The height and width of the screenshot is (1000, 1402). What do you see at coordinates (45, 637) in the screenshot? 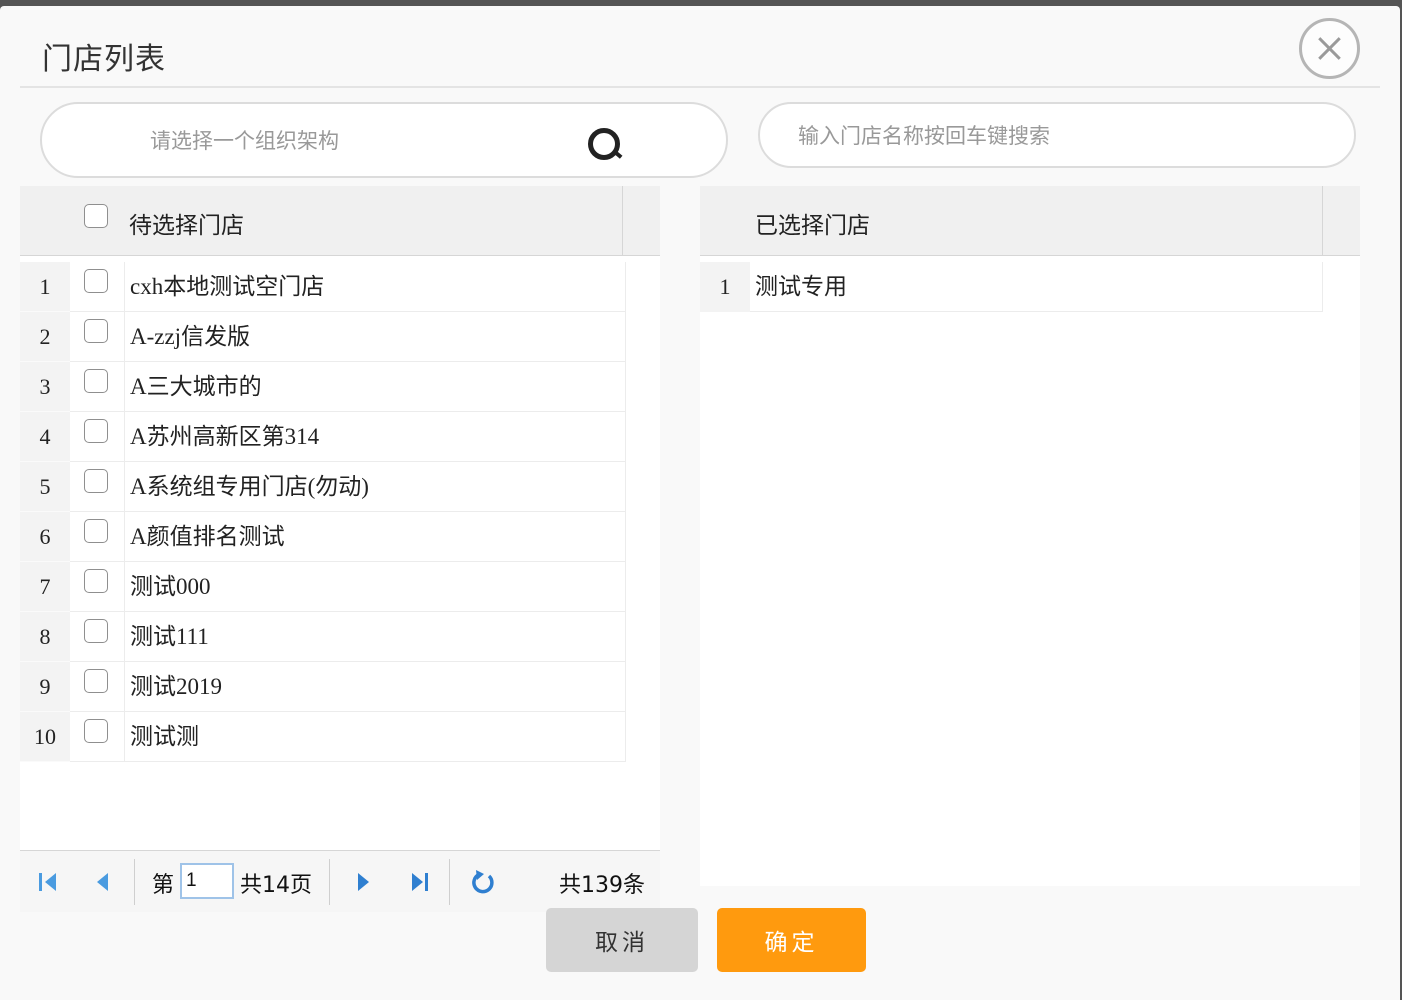
I see `row-number: 8` at bounding box center [45, 637].